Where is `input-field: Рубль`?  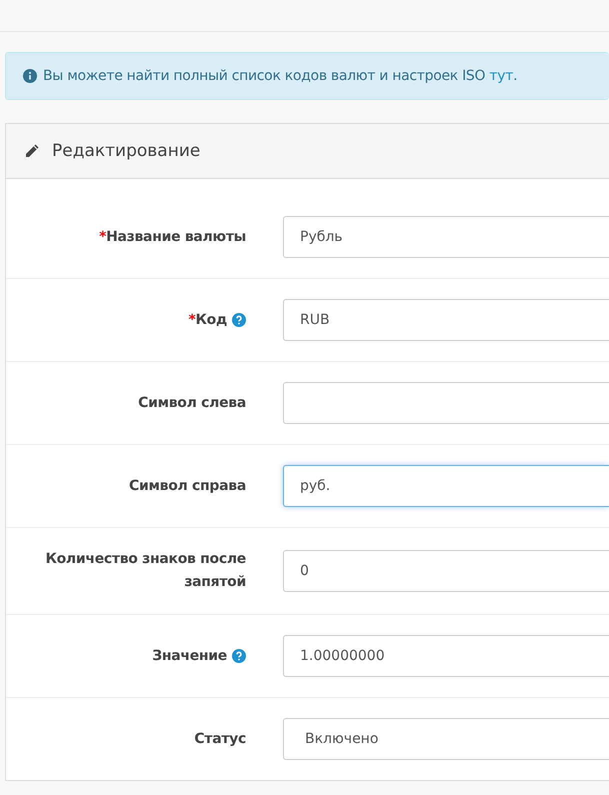 input-field: Рубль is located at coordinates (446, 237).